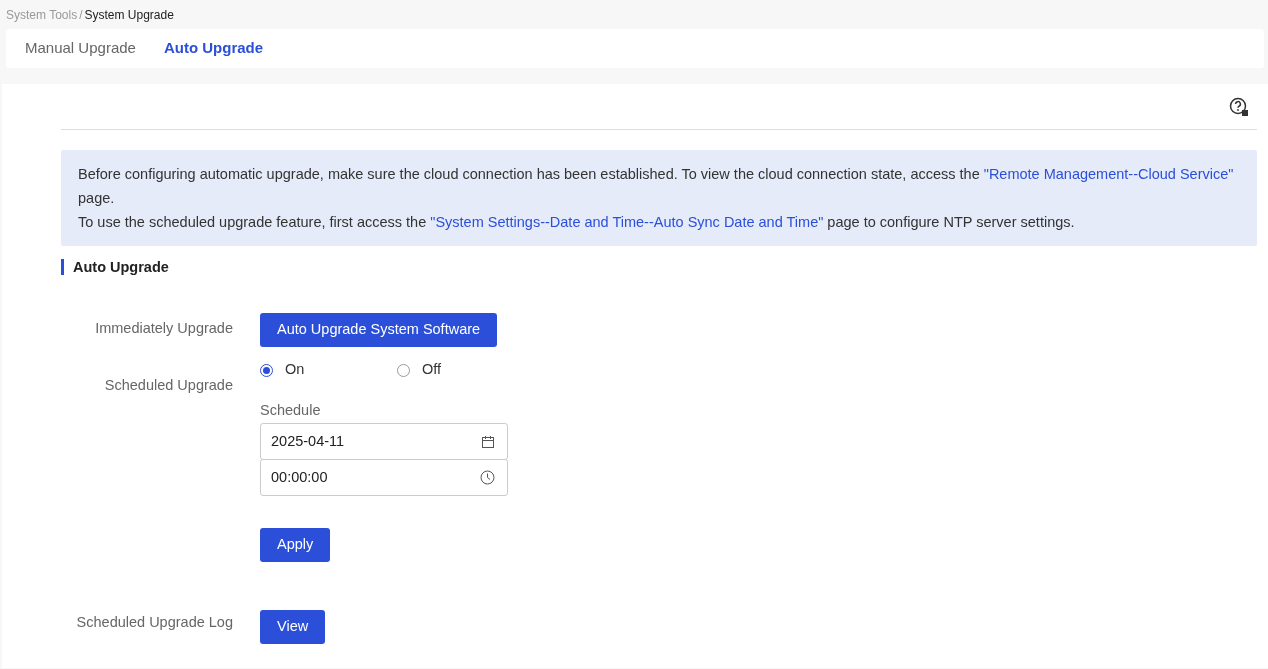  I want to click on apply-button: Apply, so click(295, 545).